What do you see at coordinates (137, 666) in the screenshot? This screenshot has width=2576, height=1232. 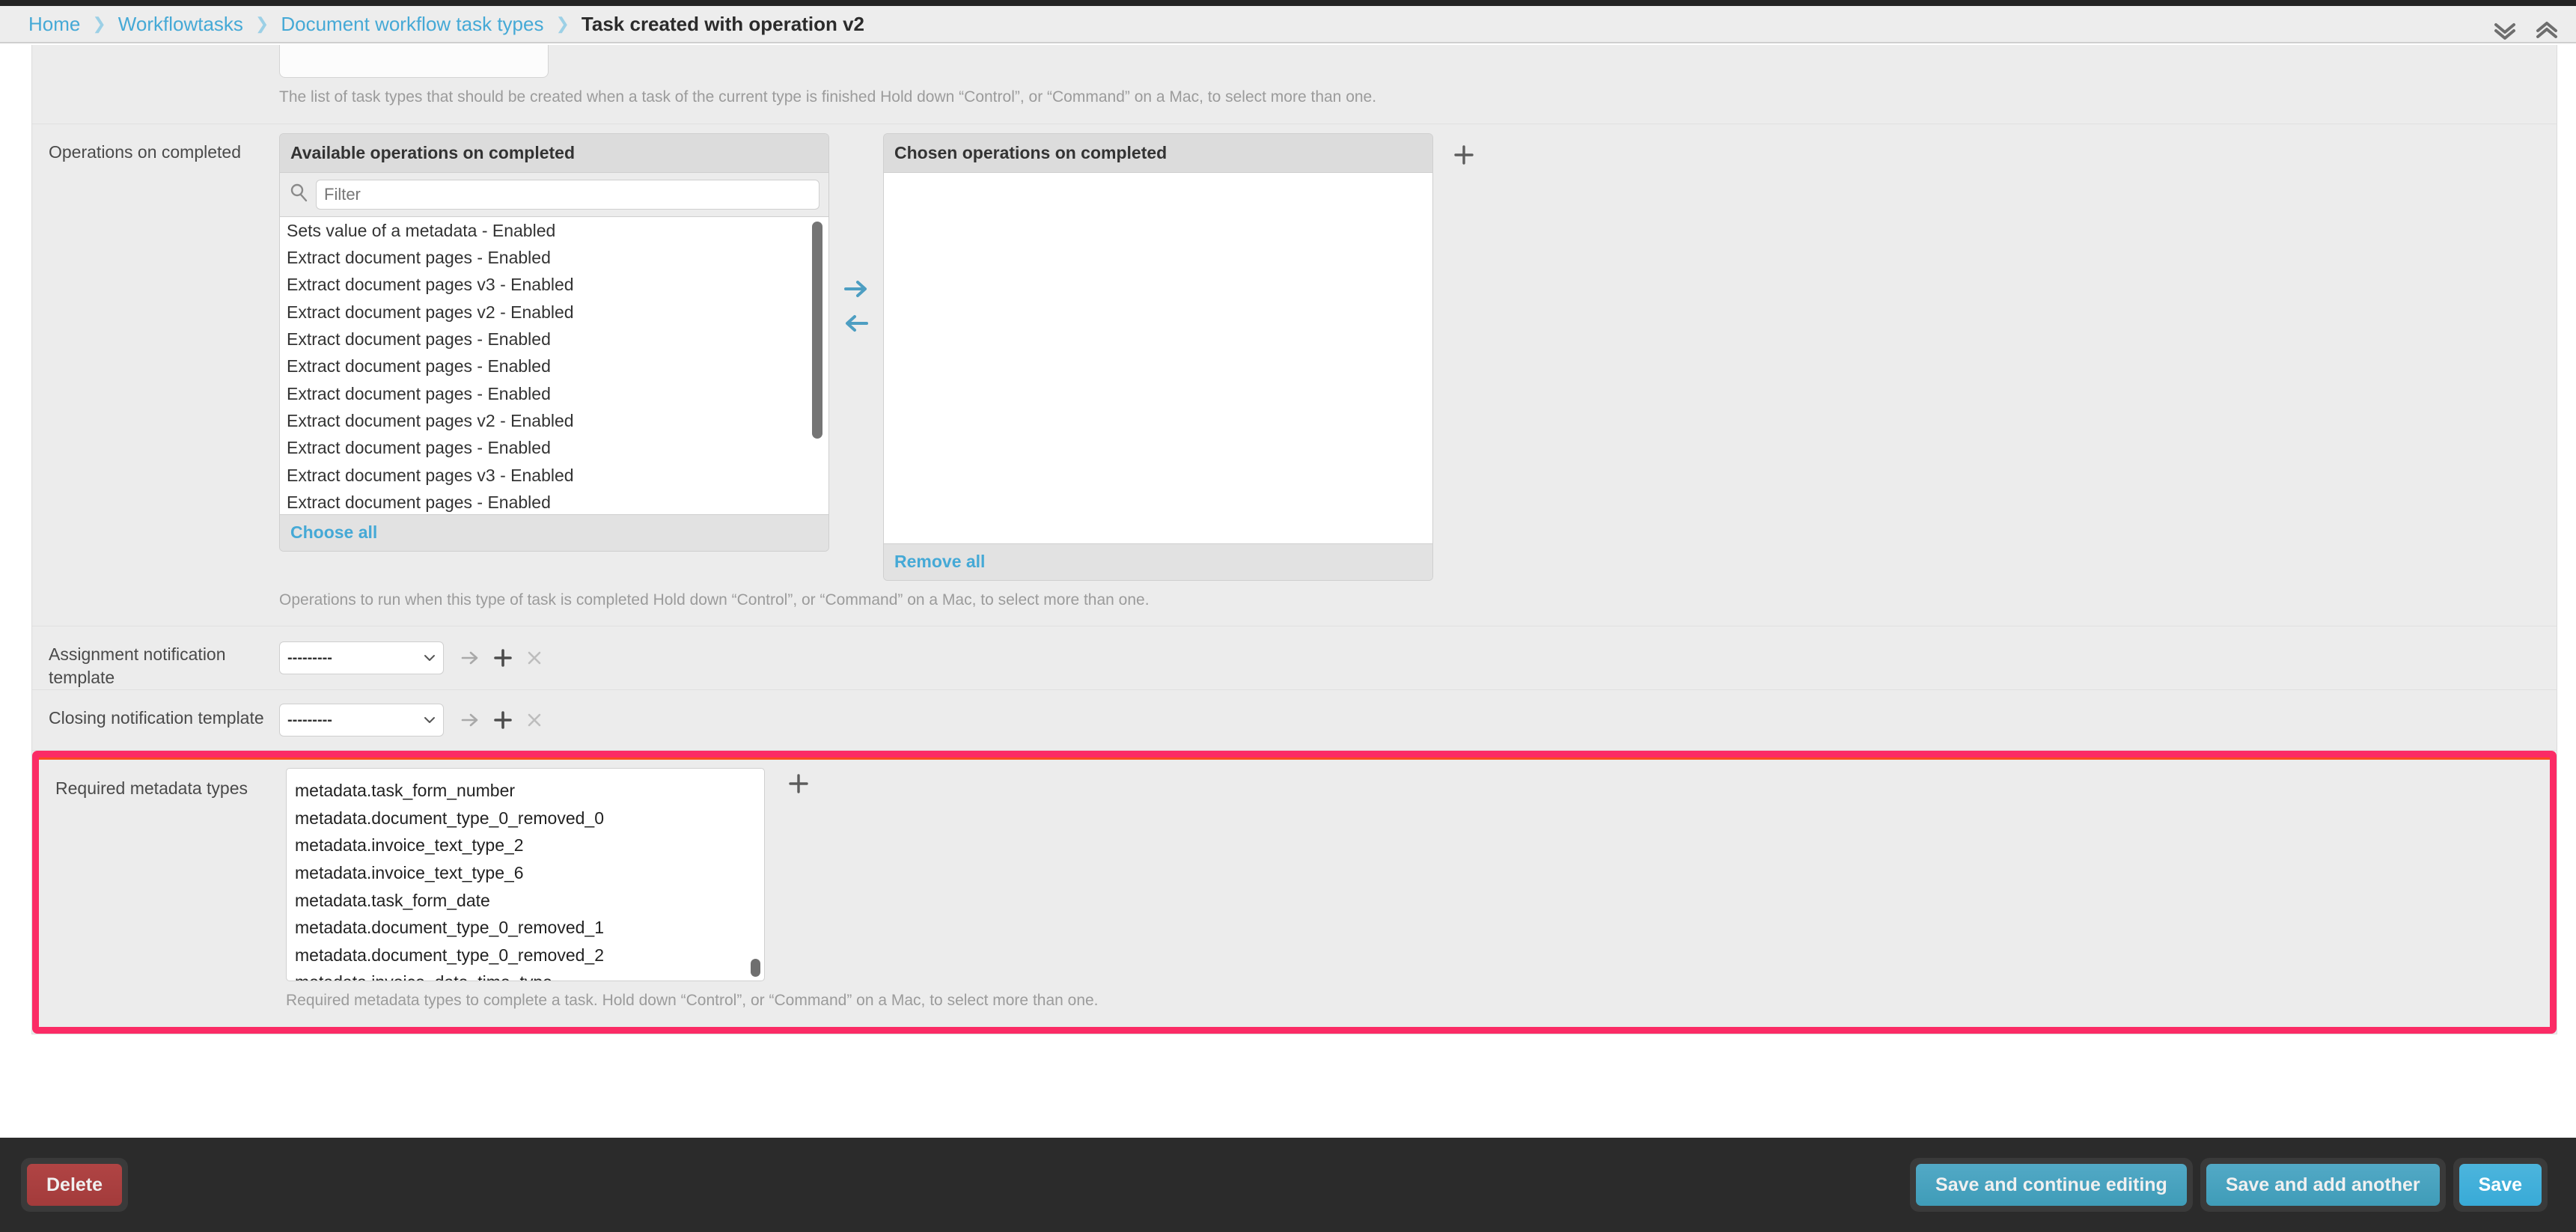 I see `form-label-assignment-notification-template: Assignment notification template` at bounding box center [137, 666].